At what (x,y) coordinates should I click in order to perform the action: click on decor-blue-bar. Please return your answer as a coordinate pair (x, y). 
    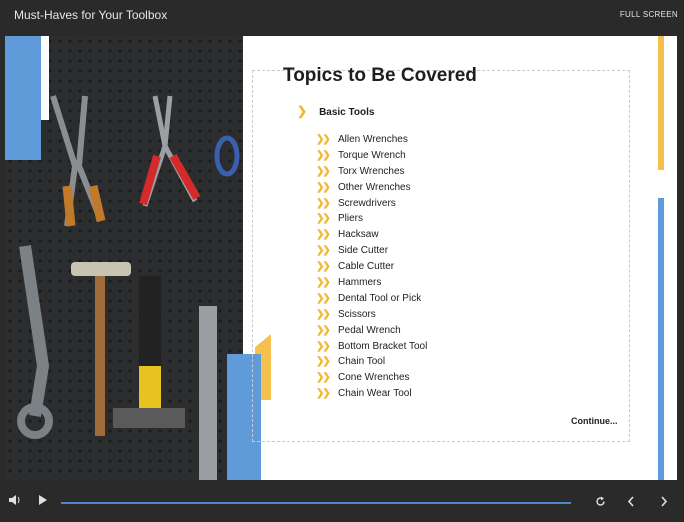
    Looking at the image, I should click on (23, 98).